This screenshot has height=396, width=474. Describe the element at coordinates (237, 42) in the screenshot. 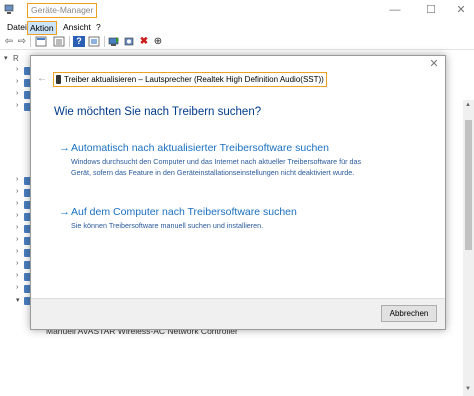

I see `toolbar: ⇦ ⇨ ? ✖ ⊕` at that location.